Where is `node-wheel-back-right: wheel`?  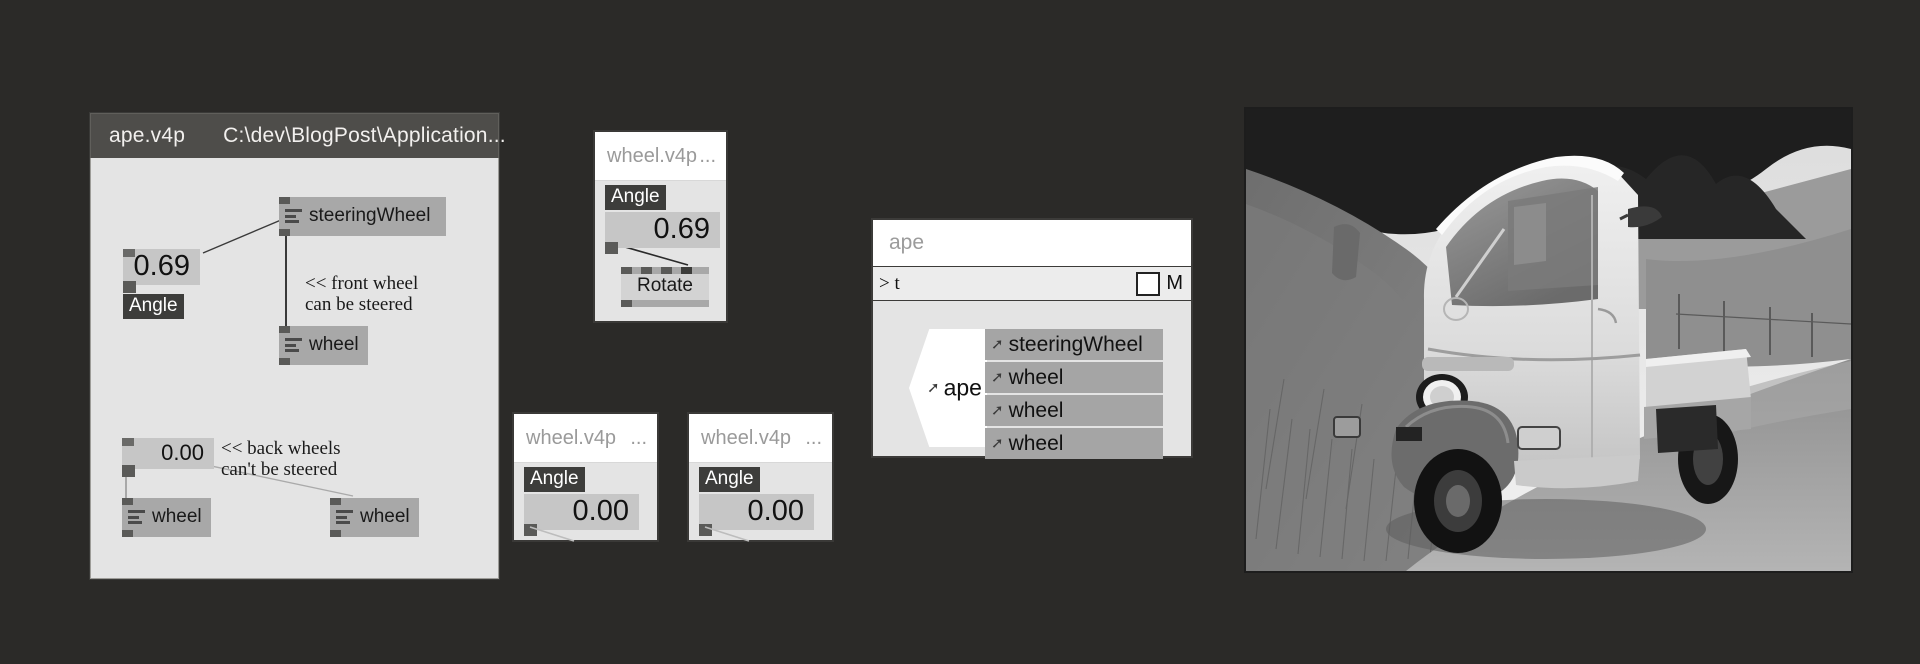
node-wheel-back-right: wheel is located at coordinates (374, 517).